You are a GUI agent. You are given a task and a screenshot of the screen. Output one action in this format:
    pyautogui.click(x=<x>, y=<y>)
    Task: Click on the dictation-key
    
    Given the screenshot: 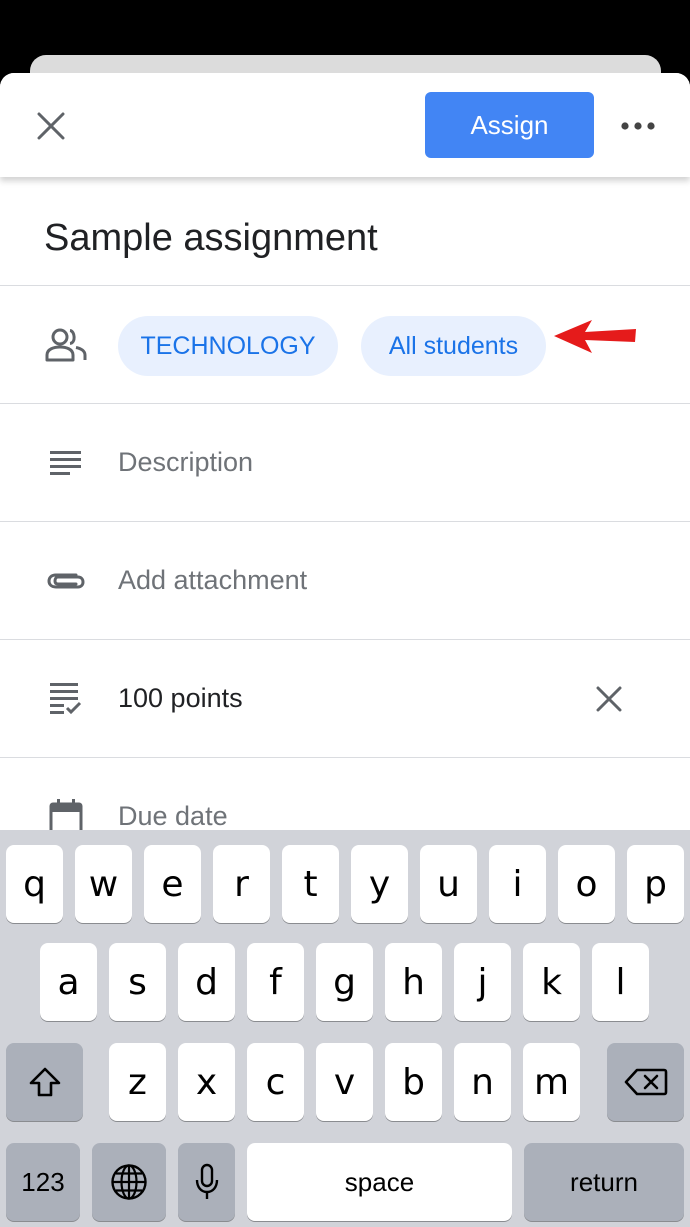 What is the action you would take?
    pyautogui.click(x=206, y=1182)
    